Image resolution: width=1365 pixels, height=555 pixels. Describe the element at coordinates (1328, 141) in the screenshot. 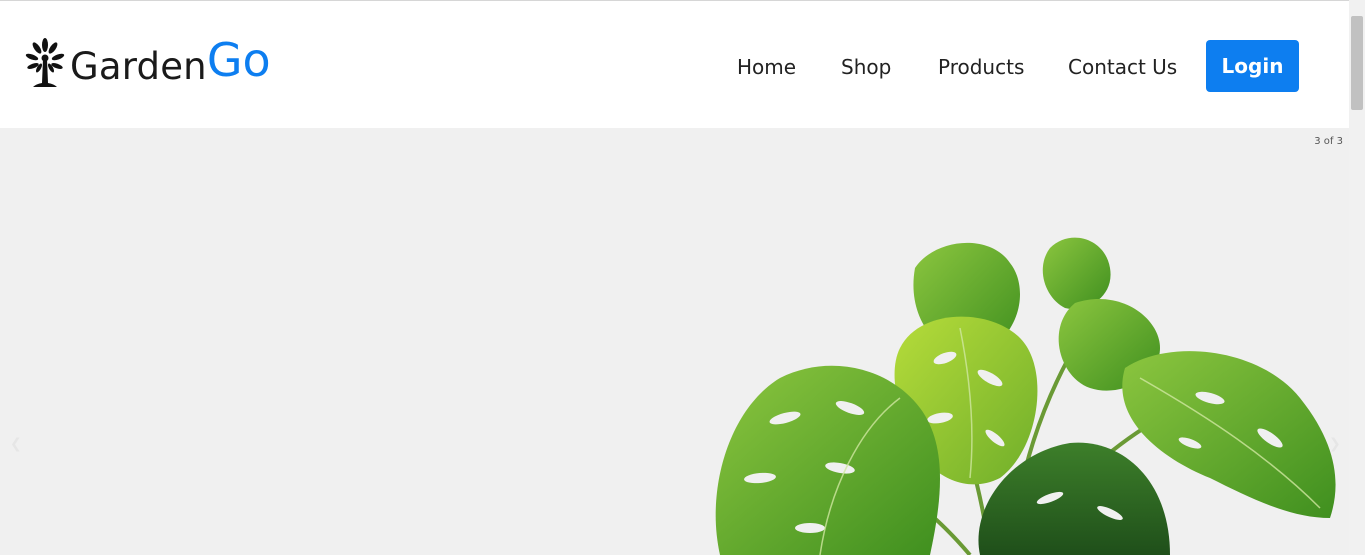

I see `slide-counter: 3 of 3` at that location.